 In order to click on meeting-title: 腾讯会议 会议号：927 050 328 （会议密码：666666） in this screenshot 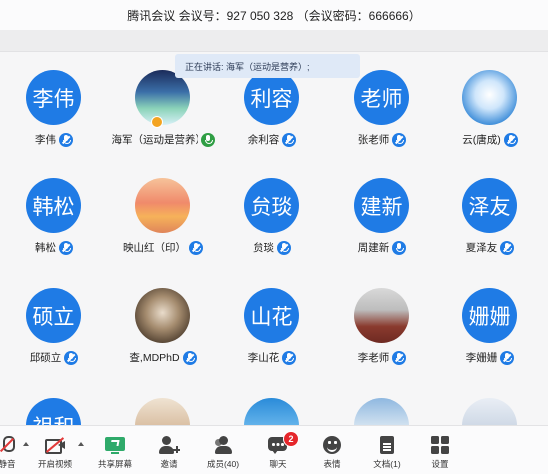, I will do `click(274, 15)`.